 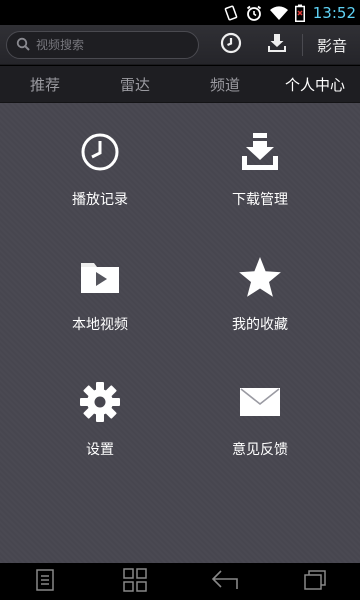 What do you see at coordinates (100, 277) in the screenshot?
I see `local-video-folder-icon` at bounding box center [100, 277].